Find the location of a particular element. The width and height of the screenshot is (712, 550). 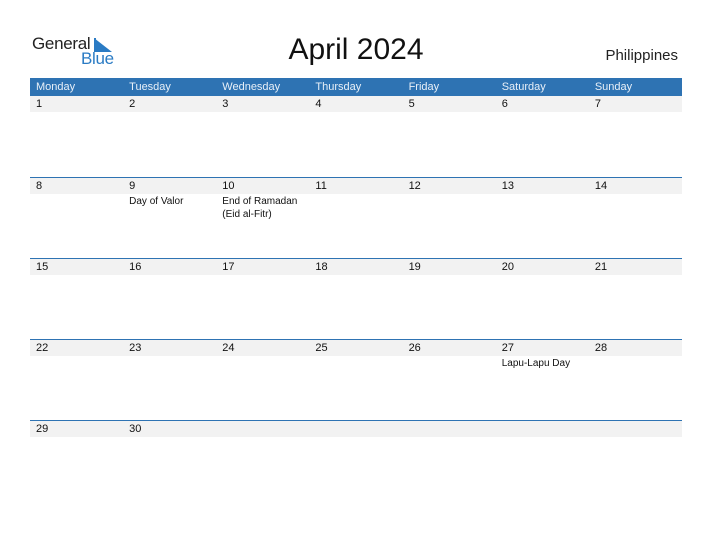

day-cell: 28 is located at coordinates (635, 348).